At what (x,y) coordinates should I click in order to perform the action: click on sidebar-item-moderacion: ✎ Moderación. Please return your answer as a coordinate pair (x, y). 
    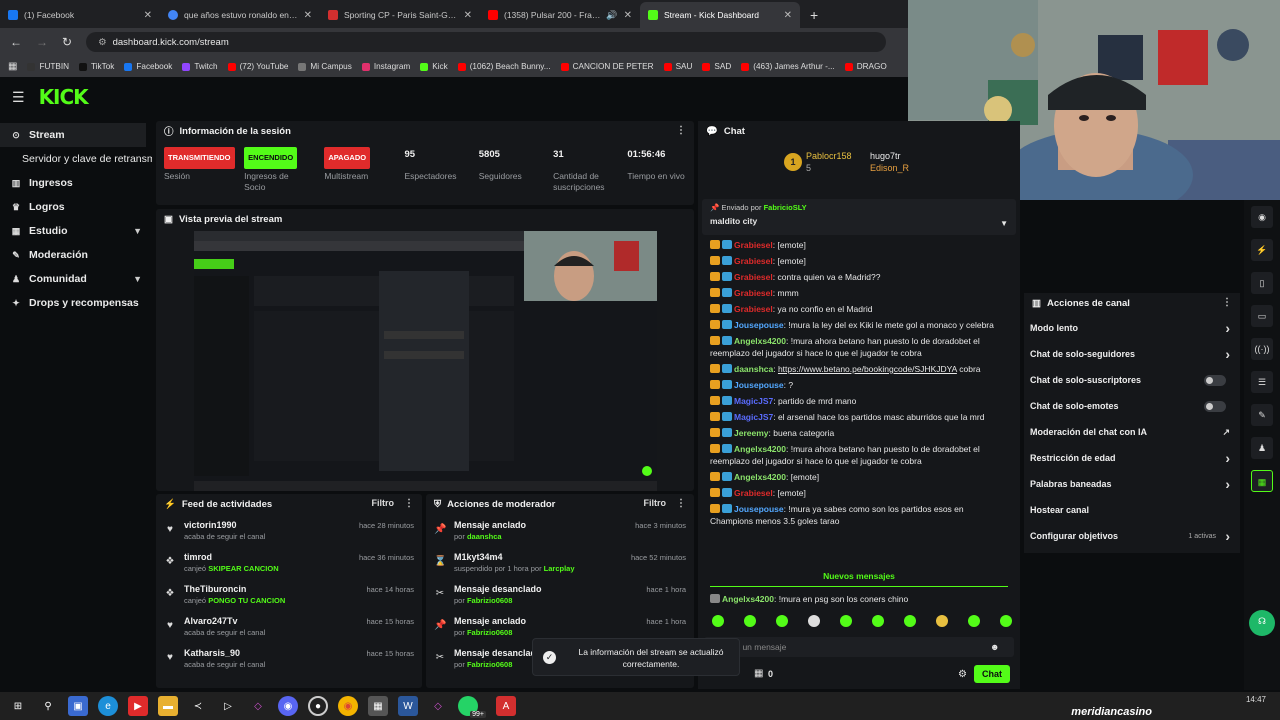
    Looking at the image, I should click on (76, 255).